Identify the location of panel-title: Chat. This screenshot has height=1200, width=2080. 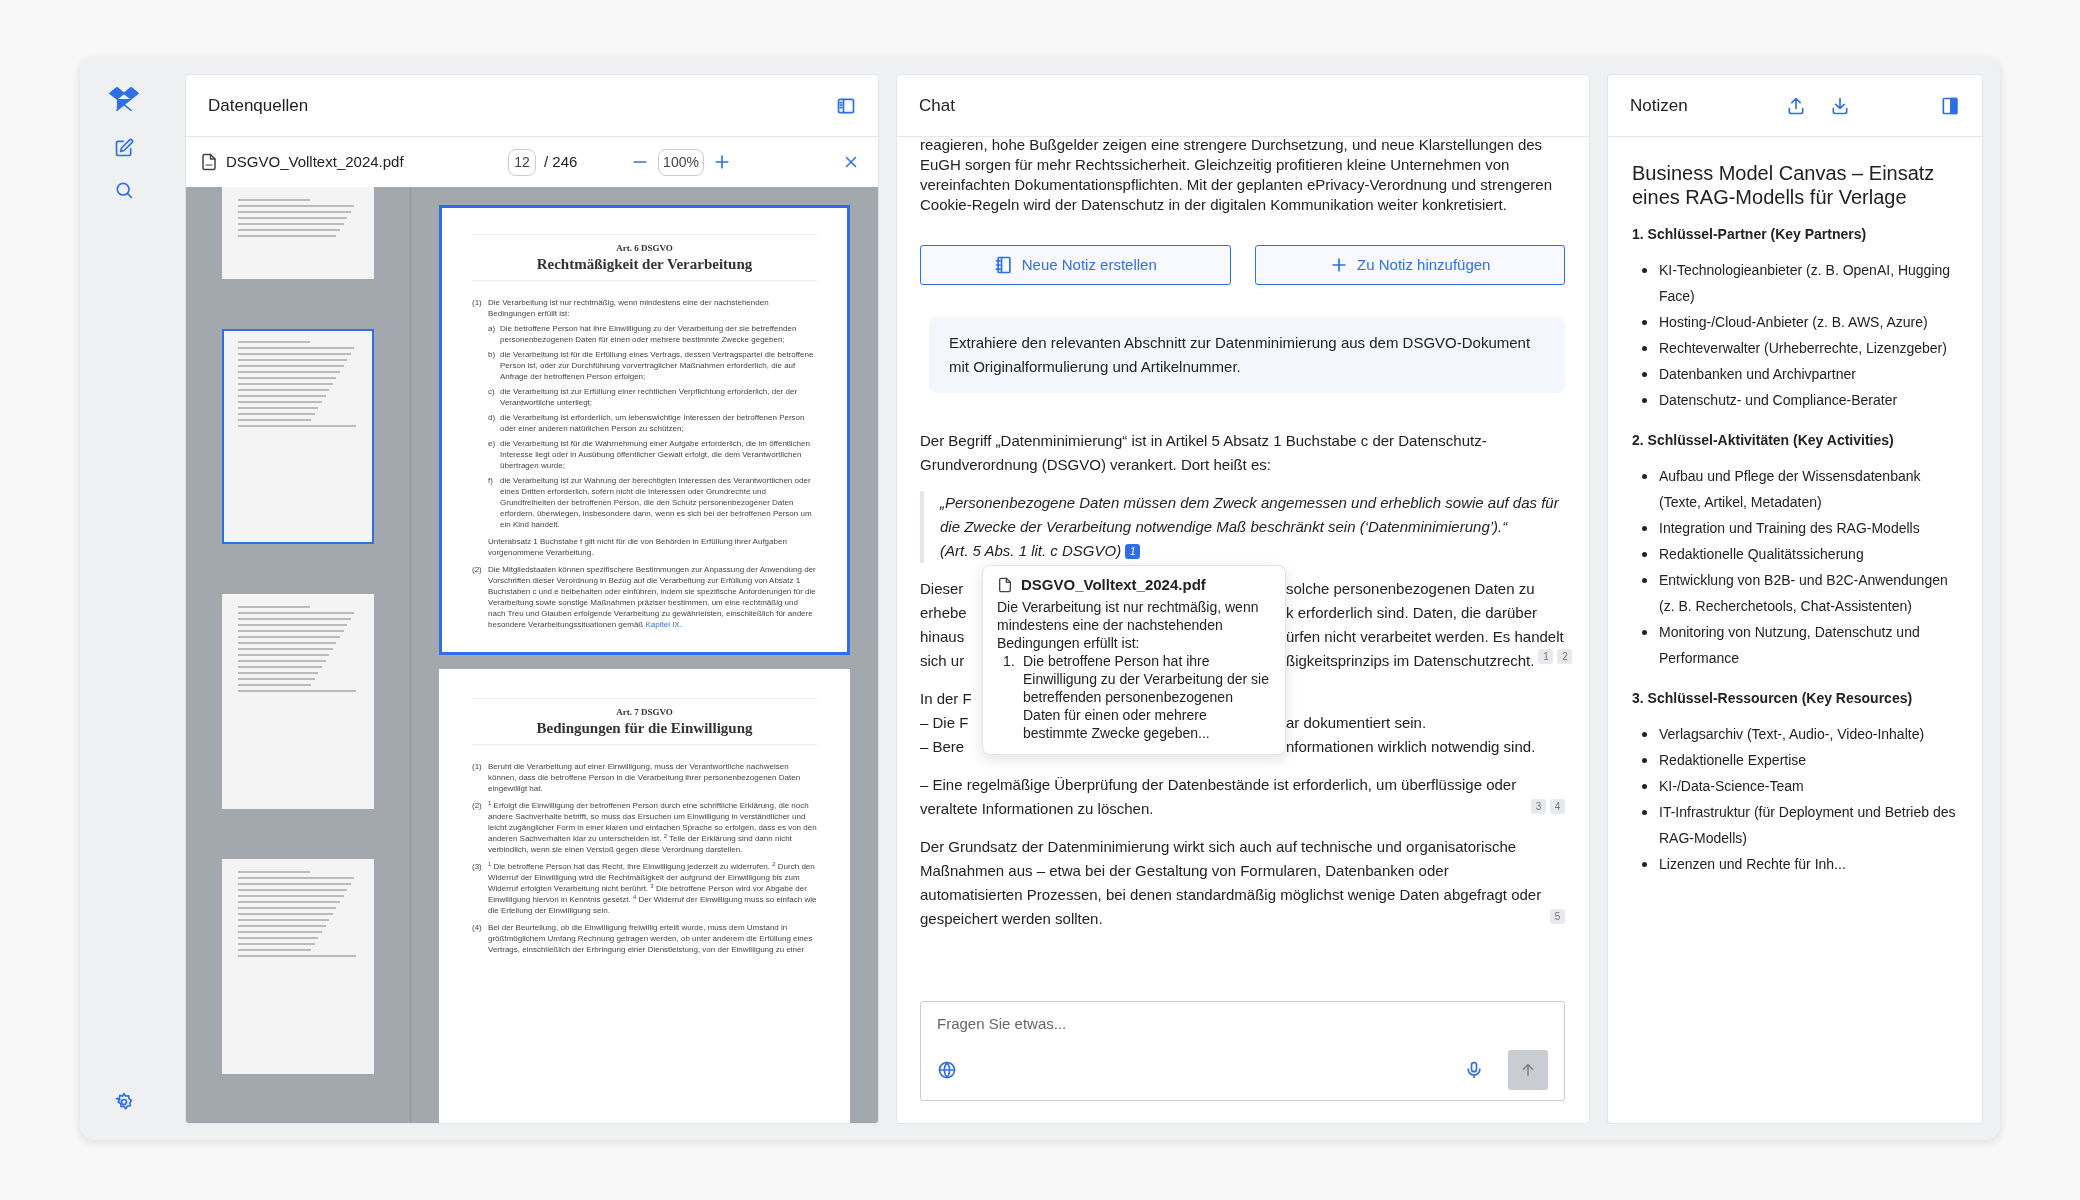
(937, 105).